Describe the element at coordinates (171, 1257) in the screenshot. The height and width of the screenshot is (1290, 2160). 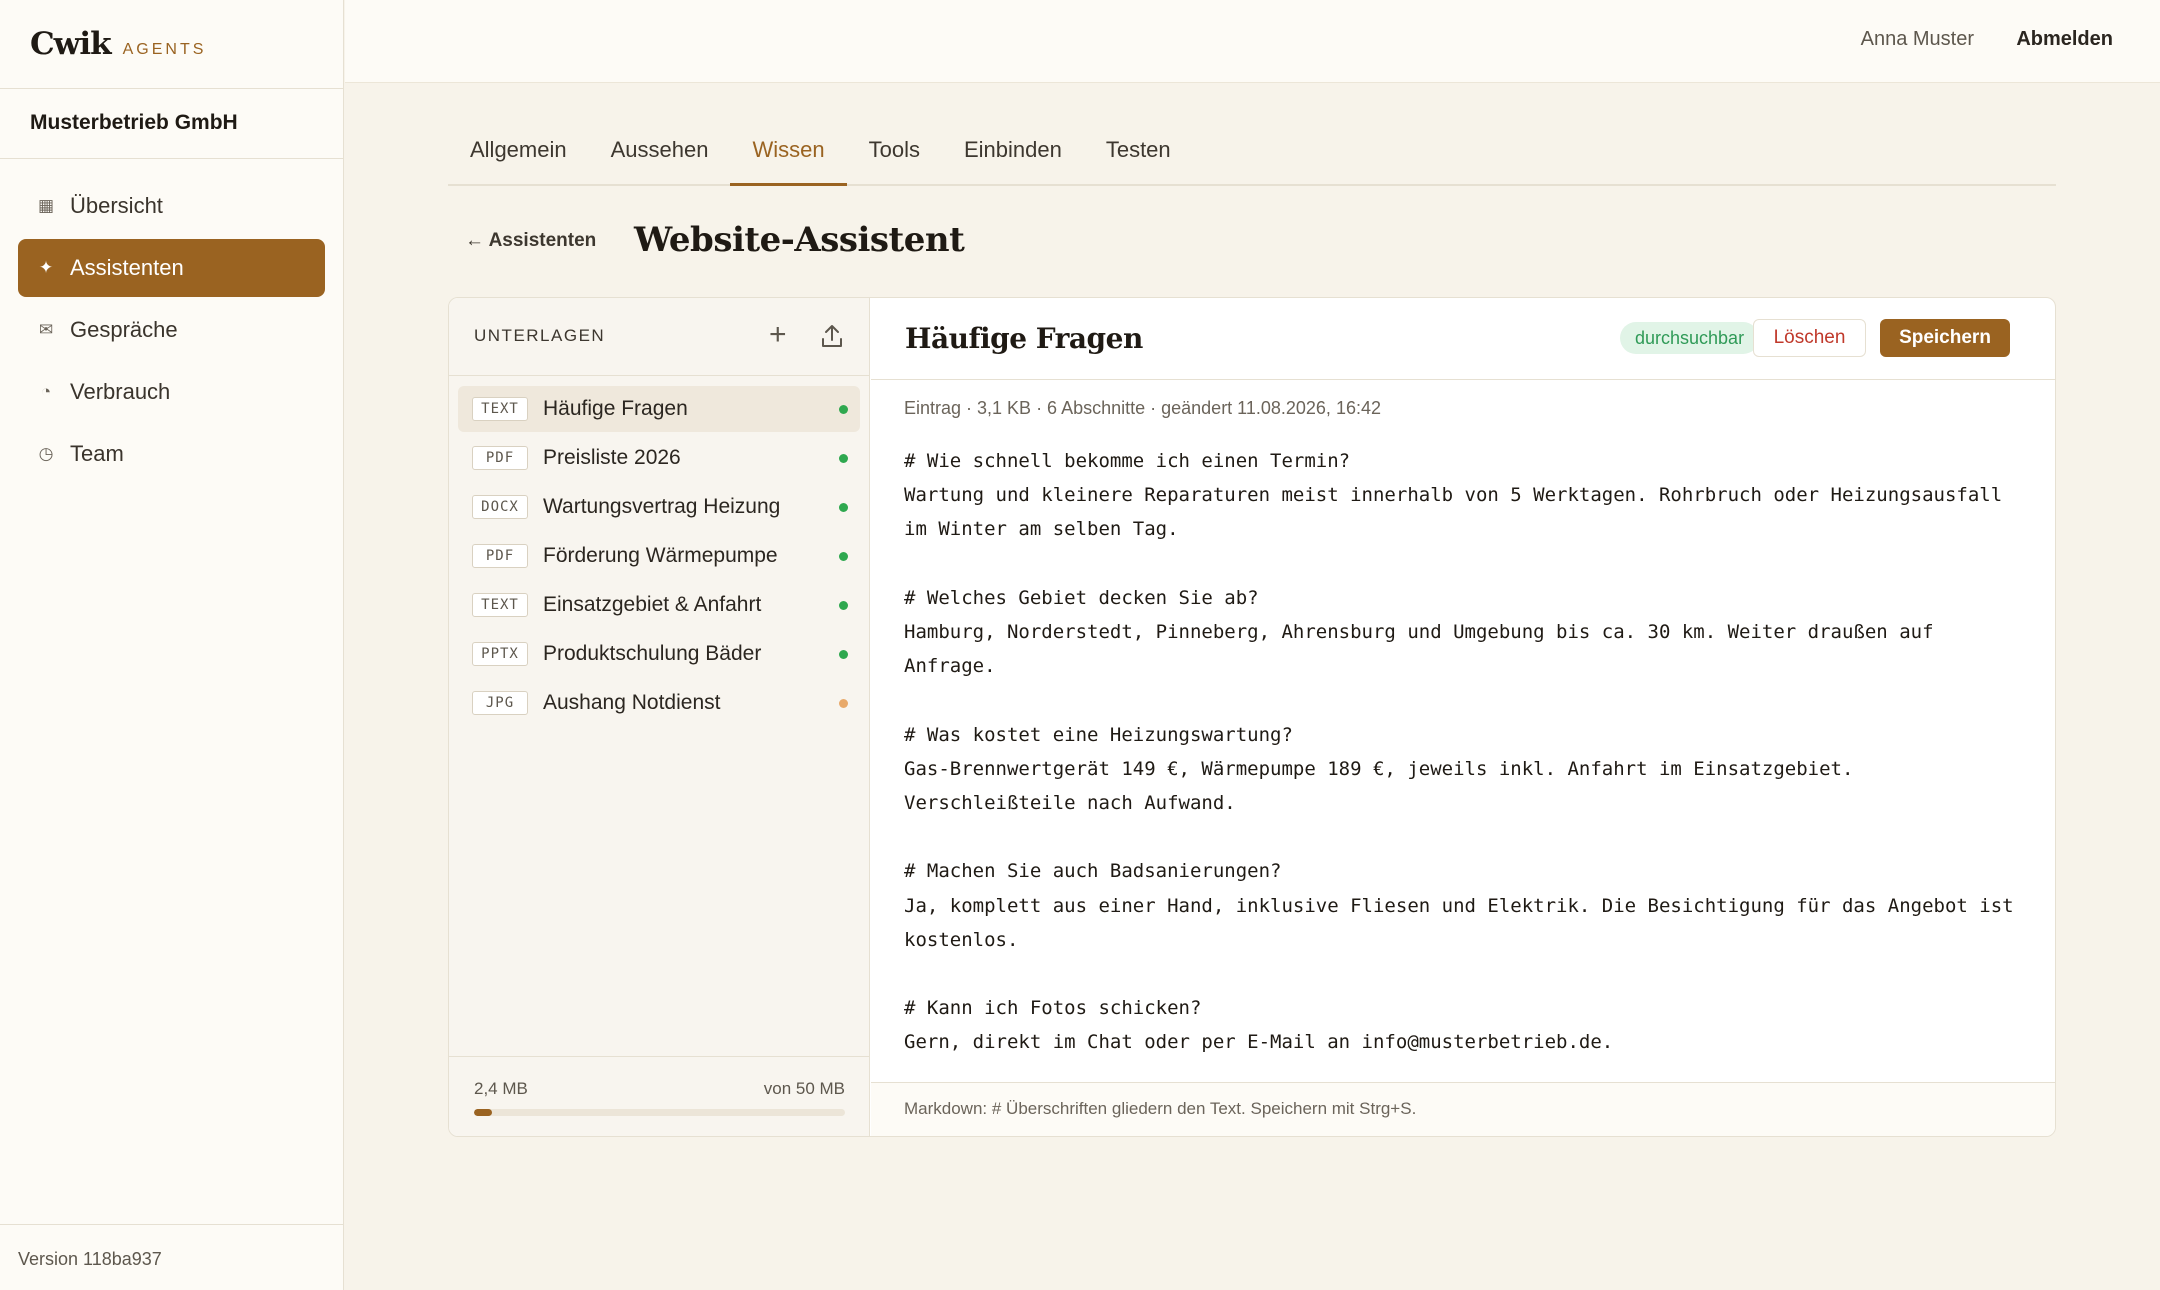
I see `version-label: Version 118ba937` at that location.